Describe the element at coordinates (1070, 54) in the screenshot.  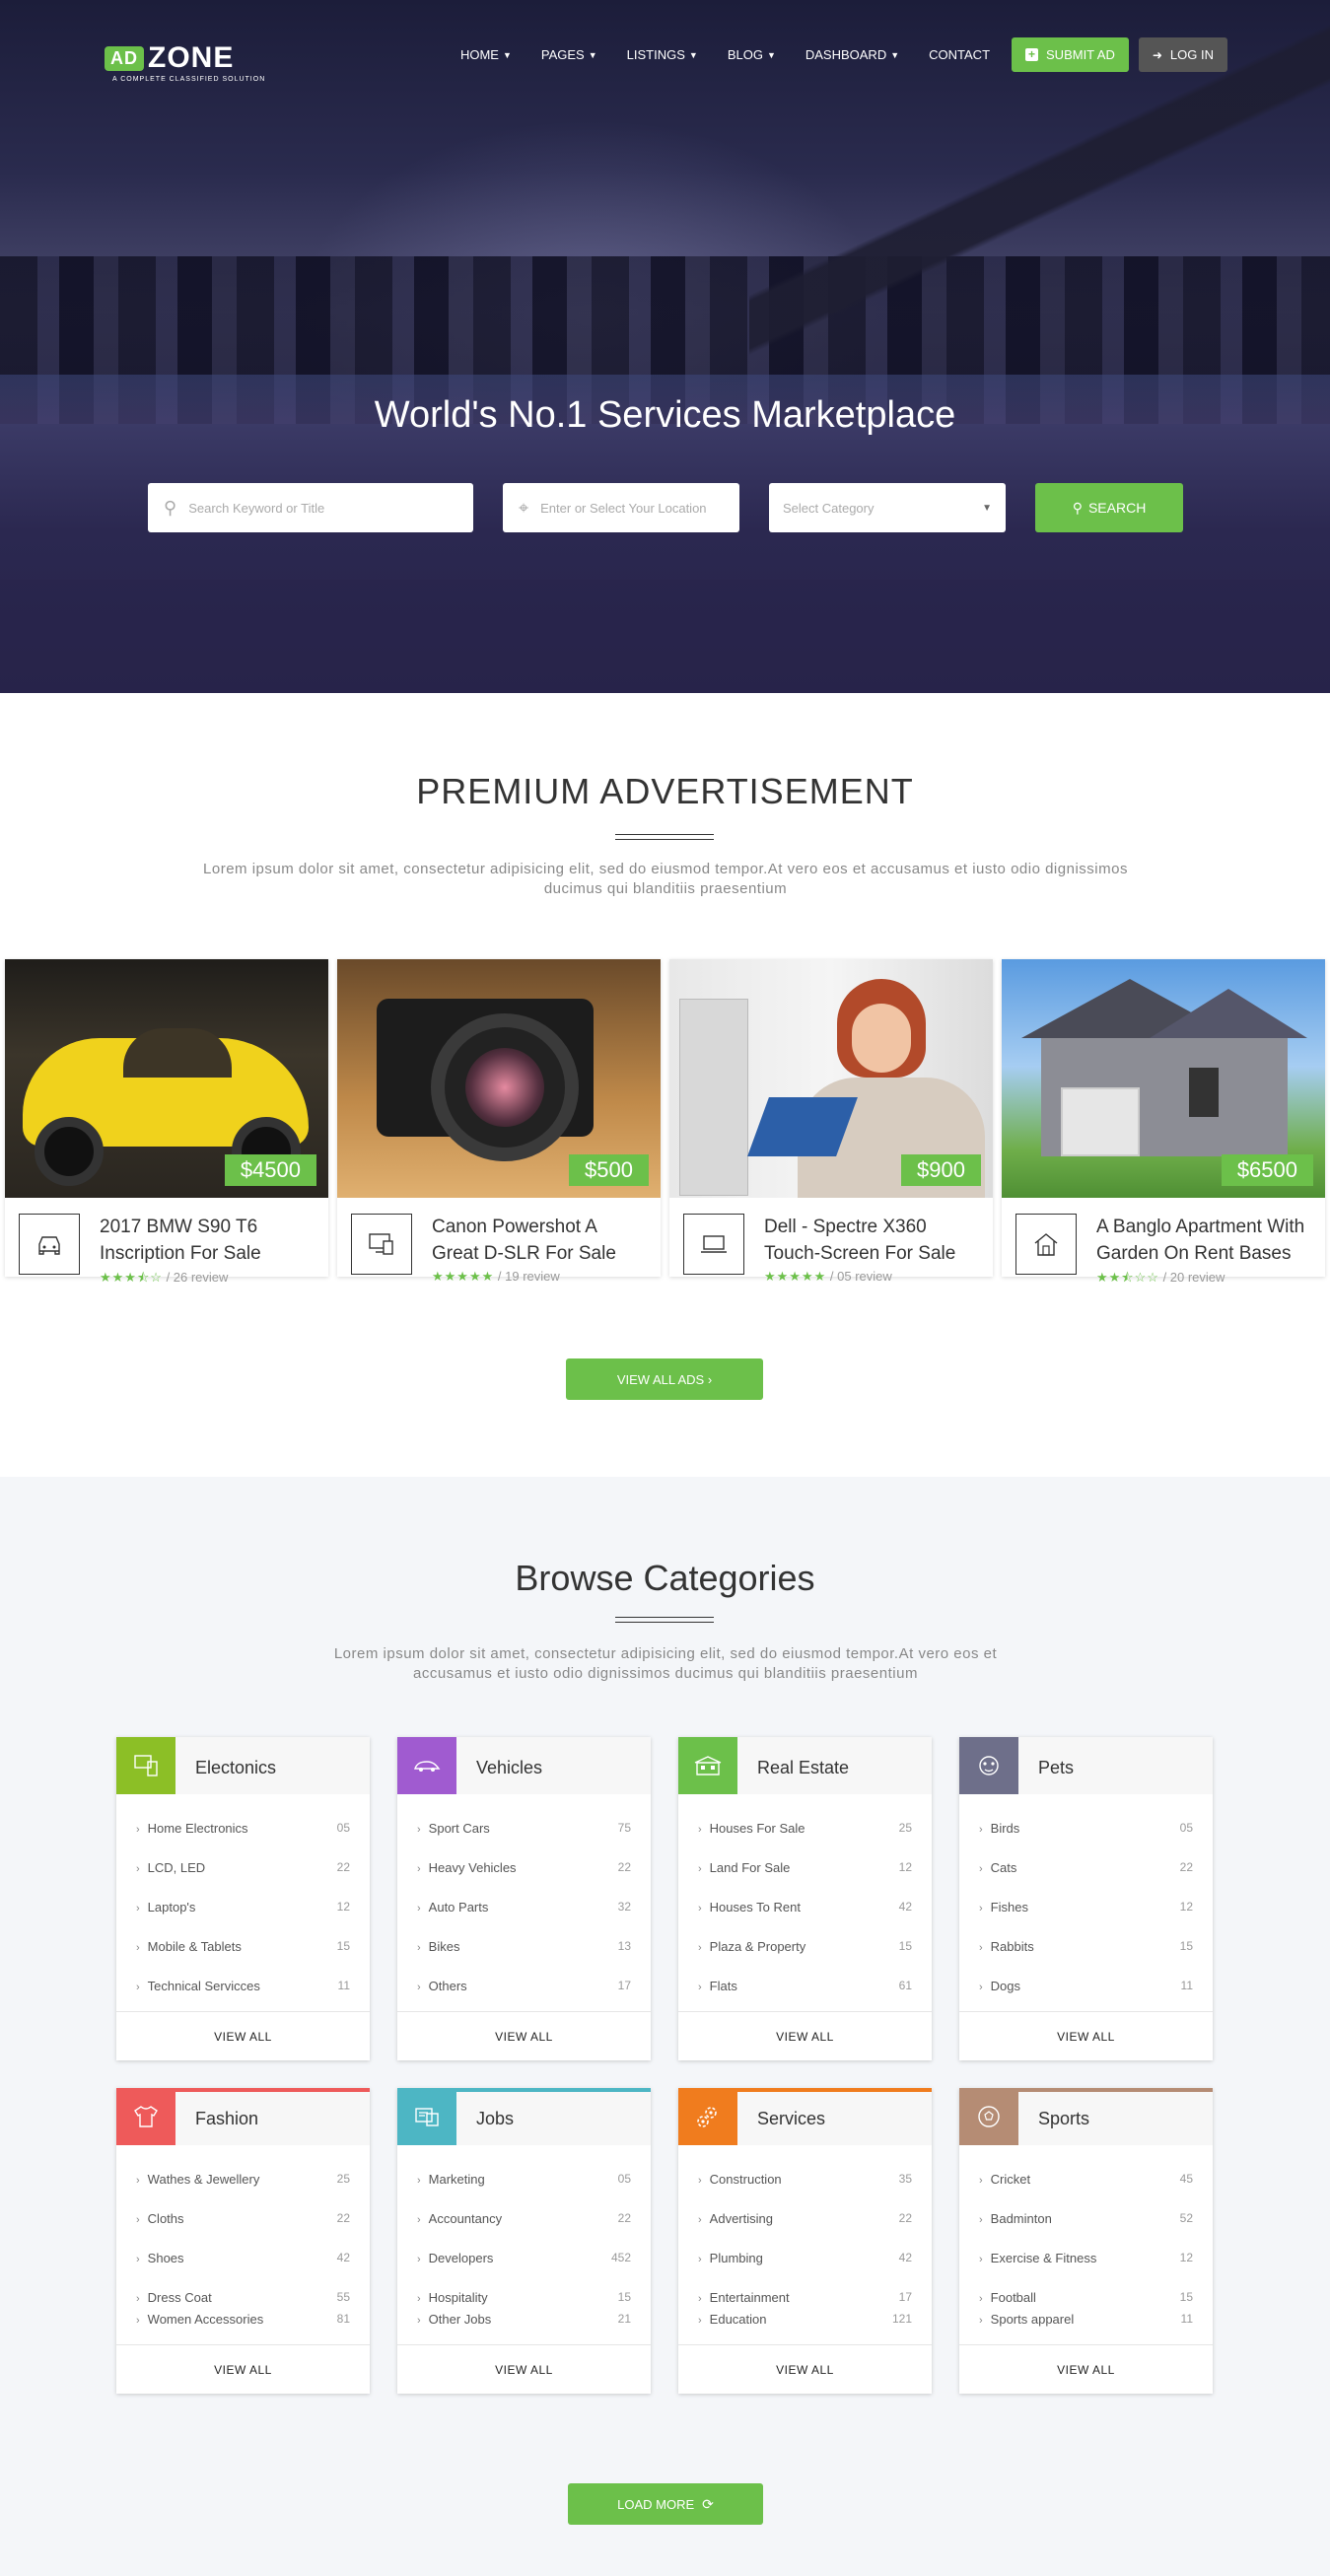
I see `submit-ad-button: + SUBMIT AD` at that location.